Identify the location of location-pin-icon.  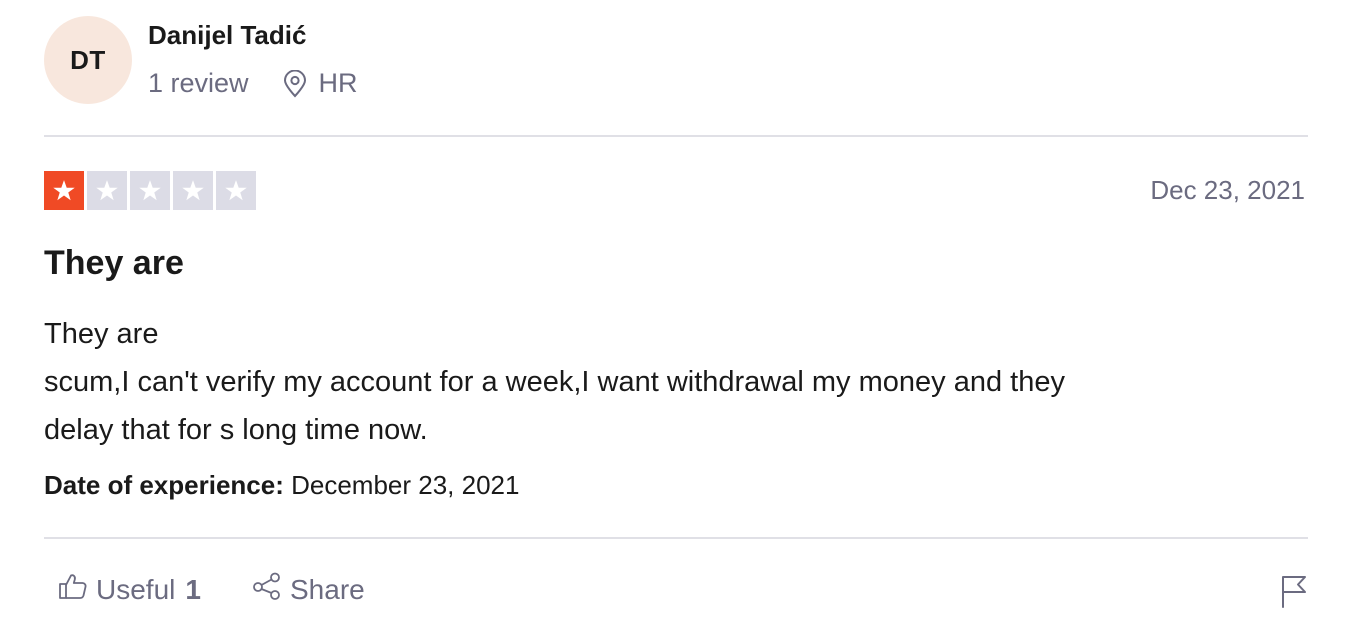
(295, 83).